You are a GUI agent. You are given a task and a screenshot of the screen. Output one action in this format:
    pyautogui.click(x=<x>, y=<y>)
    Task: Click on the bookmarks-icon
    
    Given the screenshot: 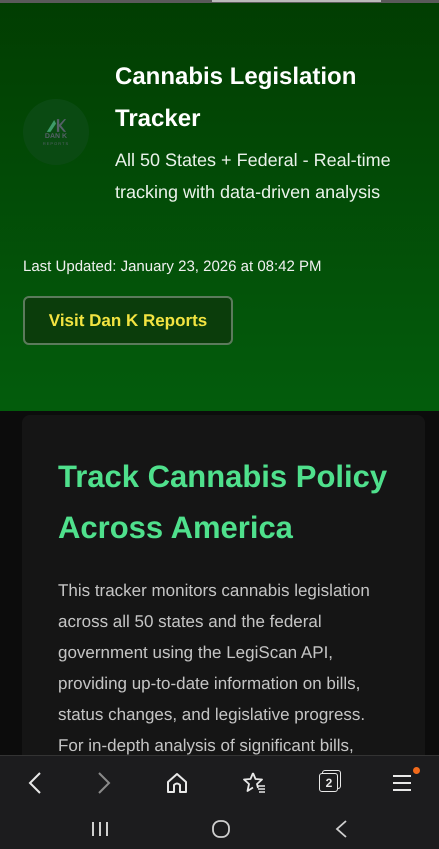 What is the action you would take?
    pyautogui.click(x=254, y=782)
    